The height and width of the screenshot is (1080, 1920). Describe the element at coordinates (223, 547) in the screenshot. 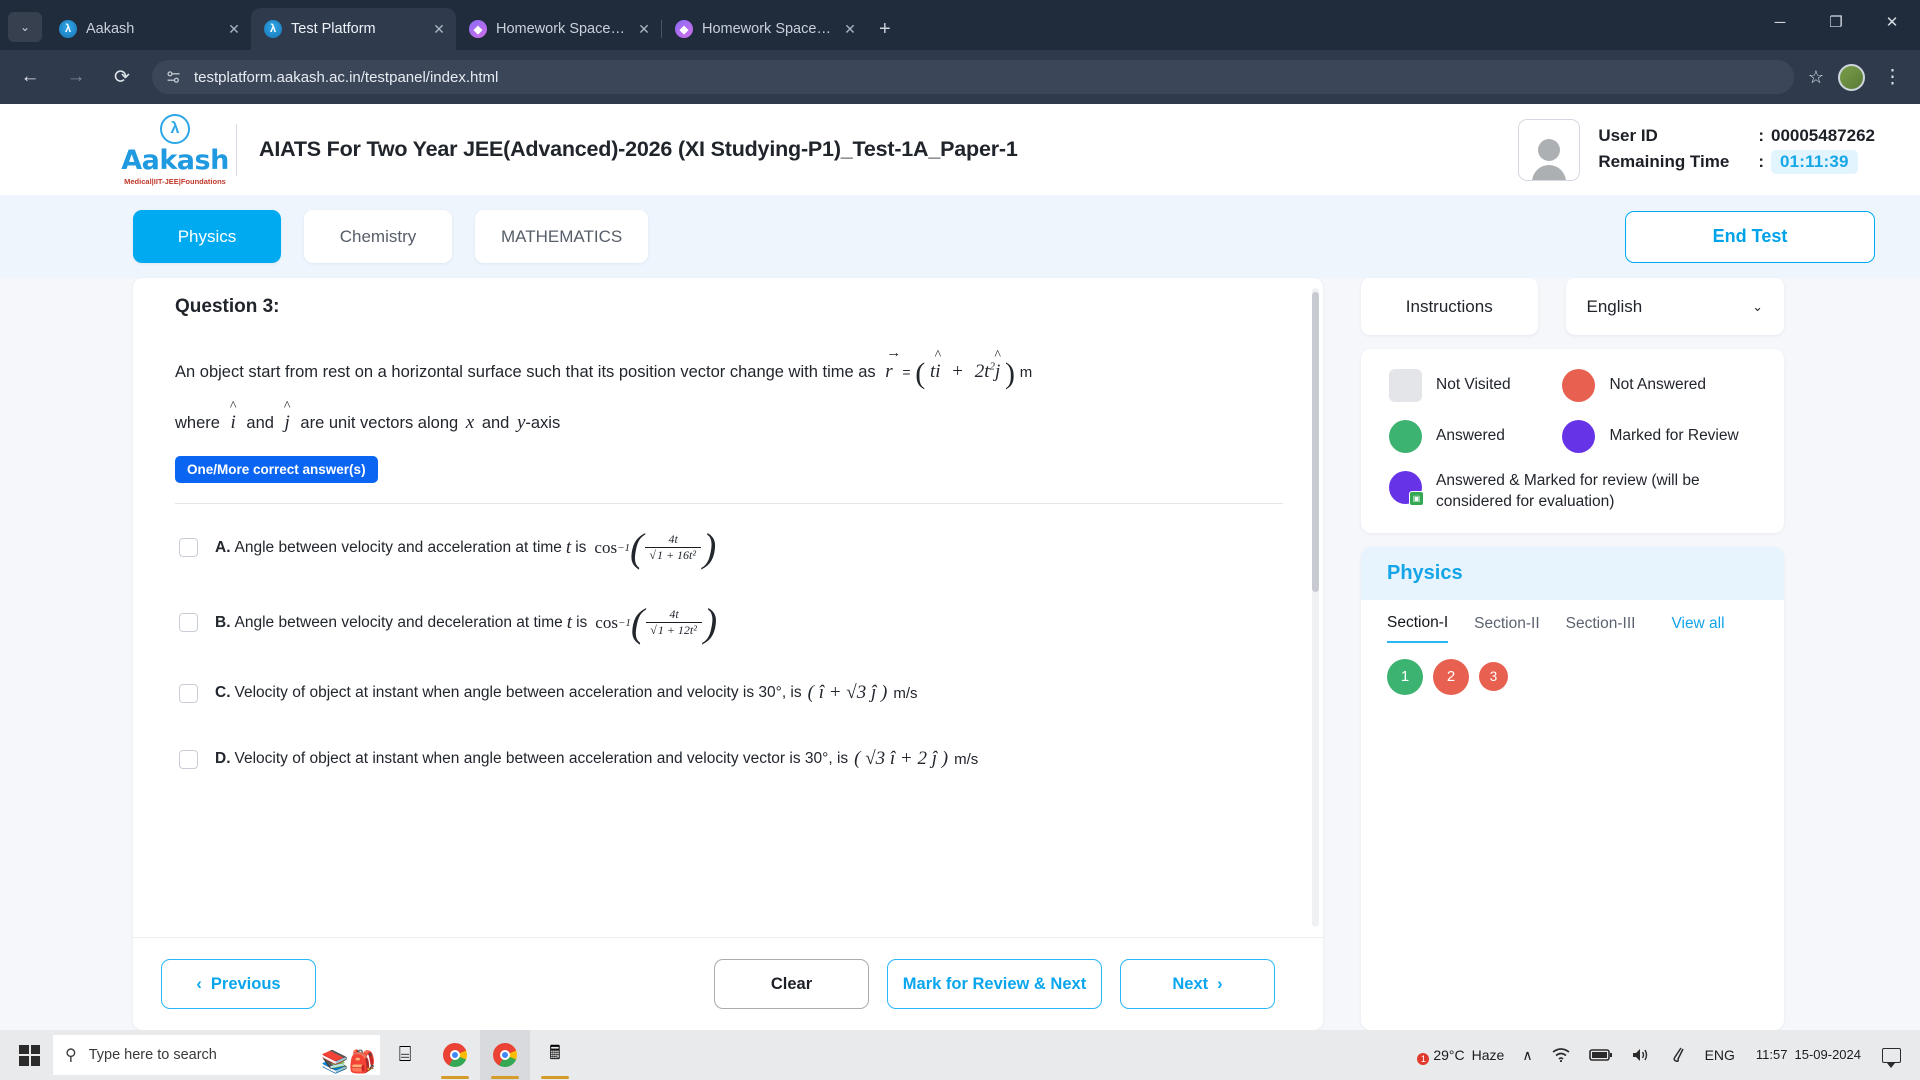

I see `option-letter: A.` at that location.